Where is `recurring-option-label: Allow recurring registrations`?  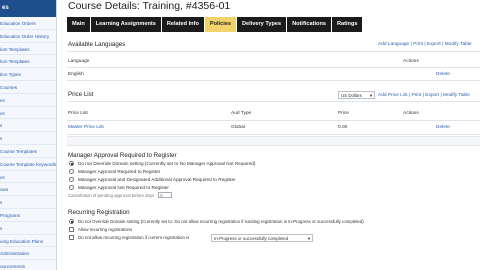 recurring-option-label: Allow recurring registrations is located at coordinates (105, 229).